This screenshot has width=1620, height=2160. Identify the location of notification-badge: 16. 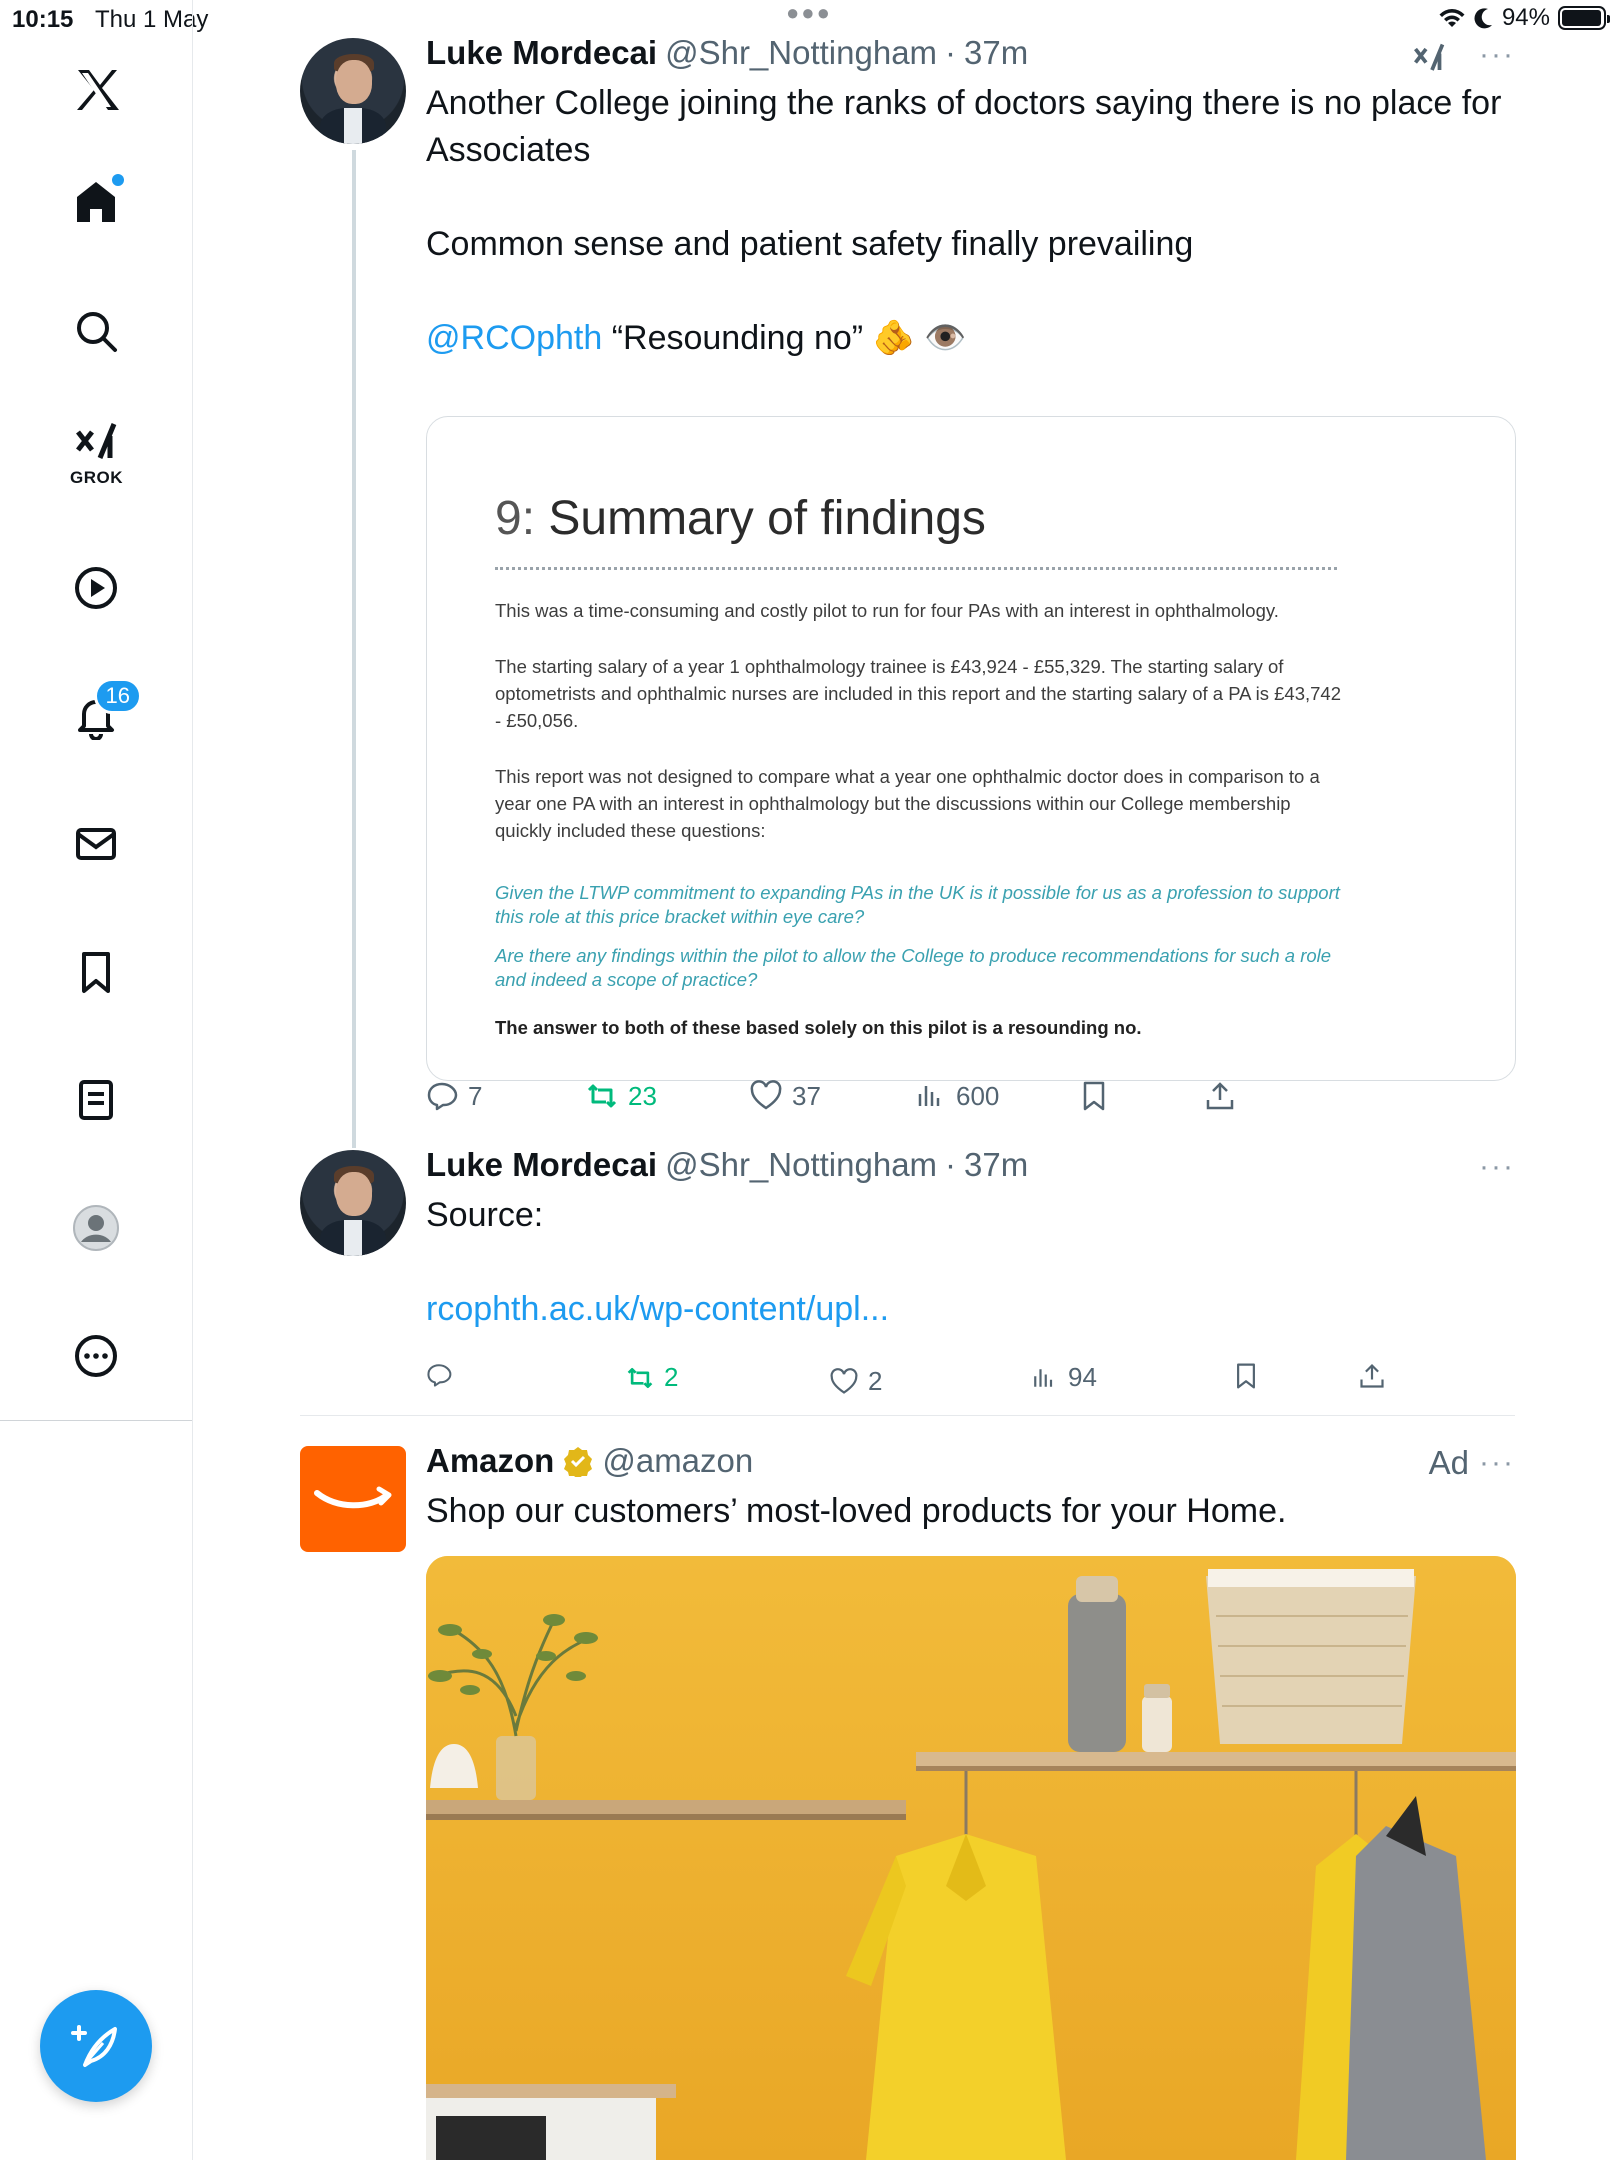
(117, 696).